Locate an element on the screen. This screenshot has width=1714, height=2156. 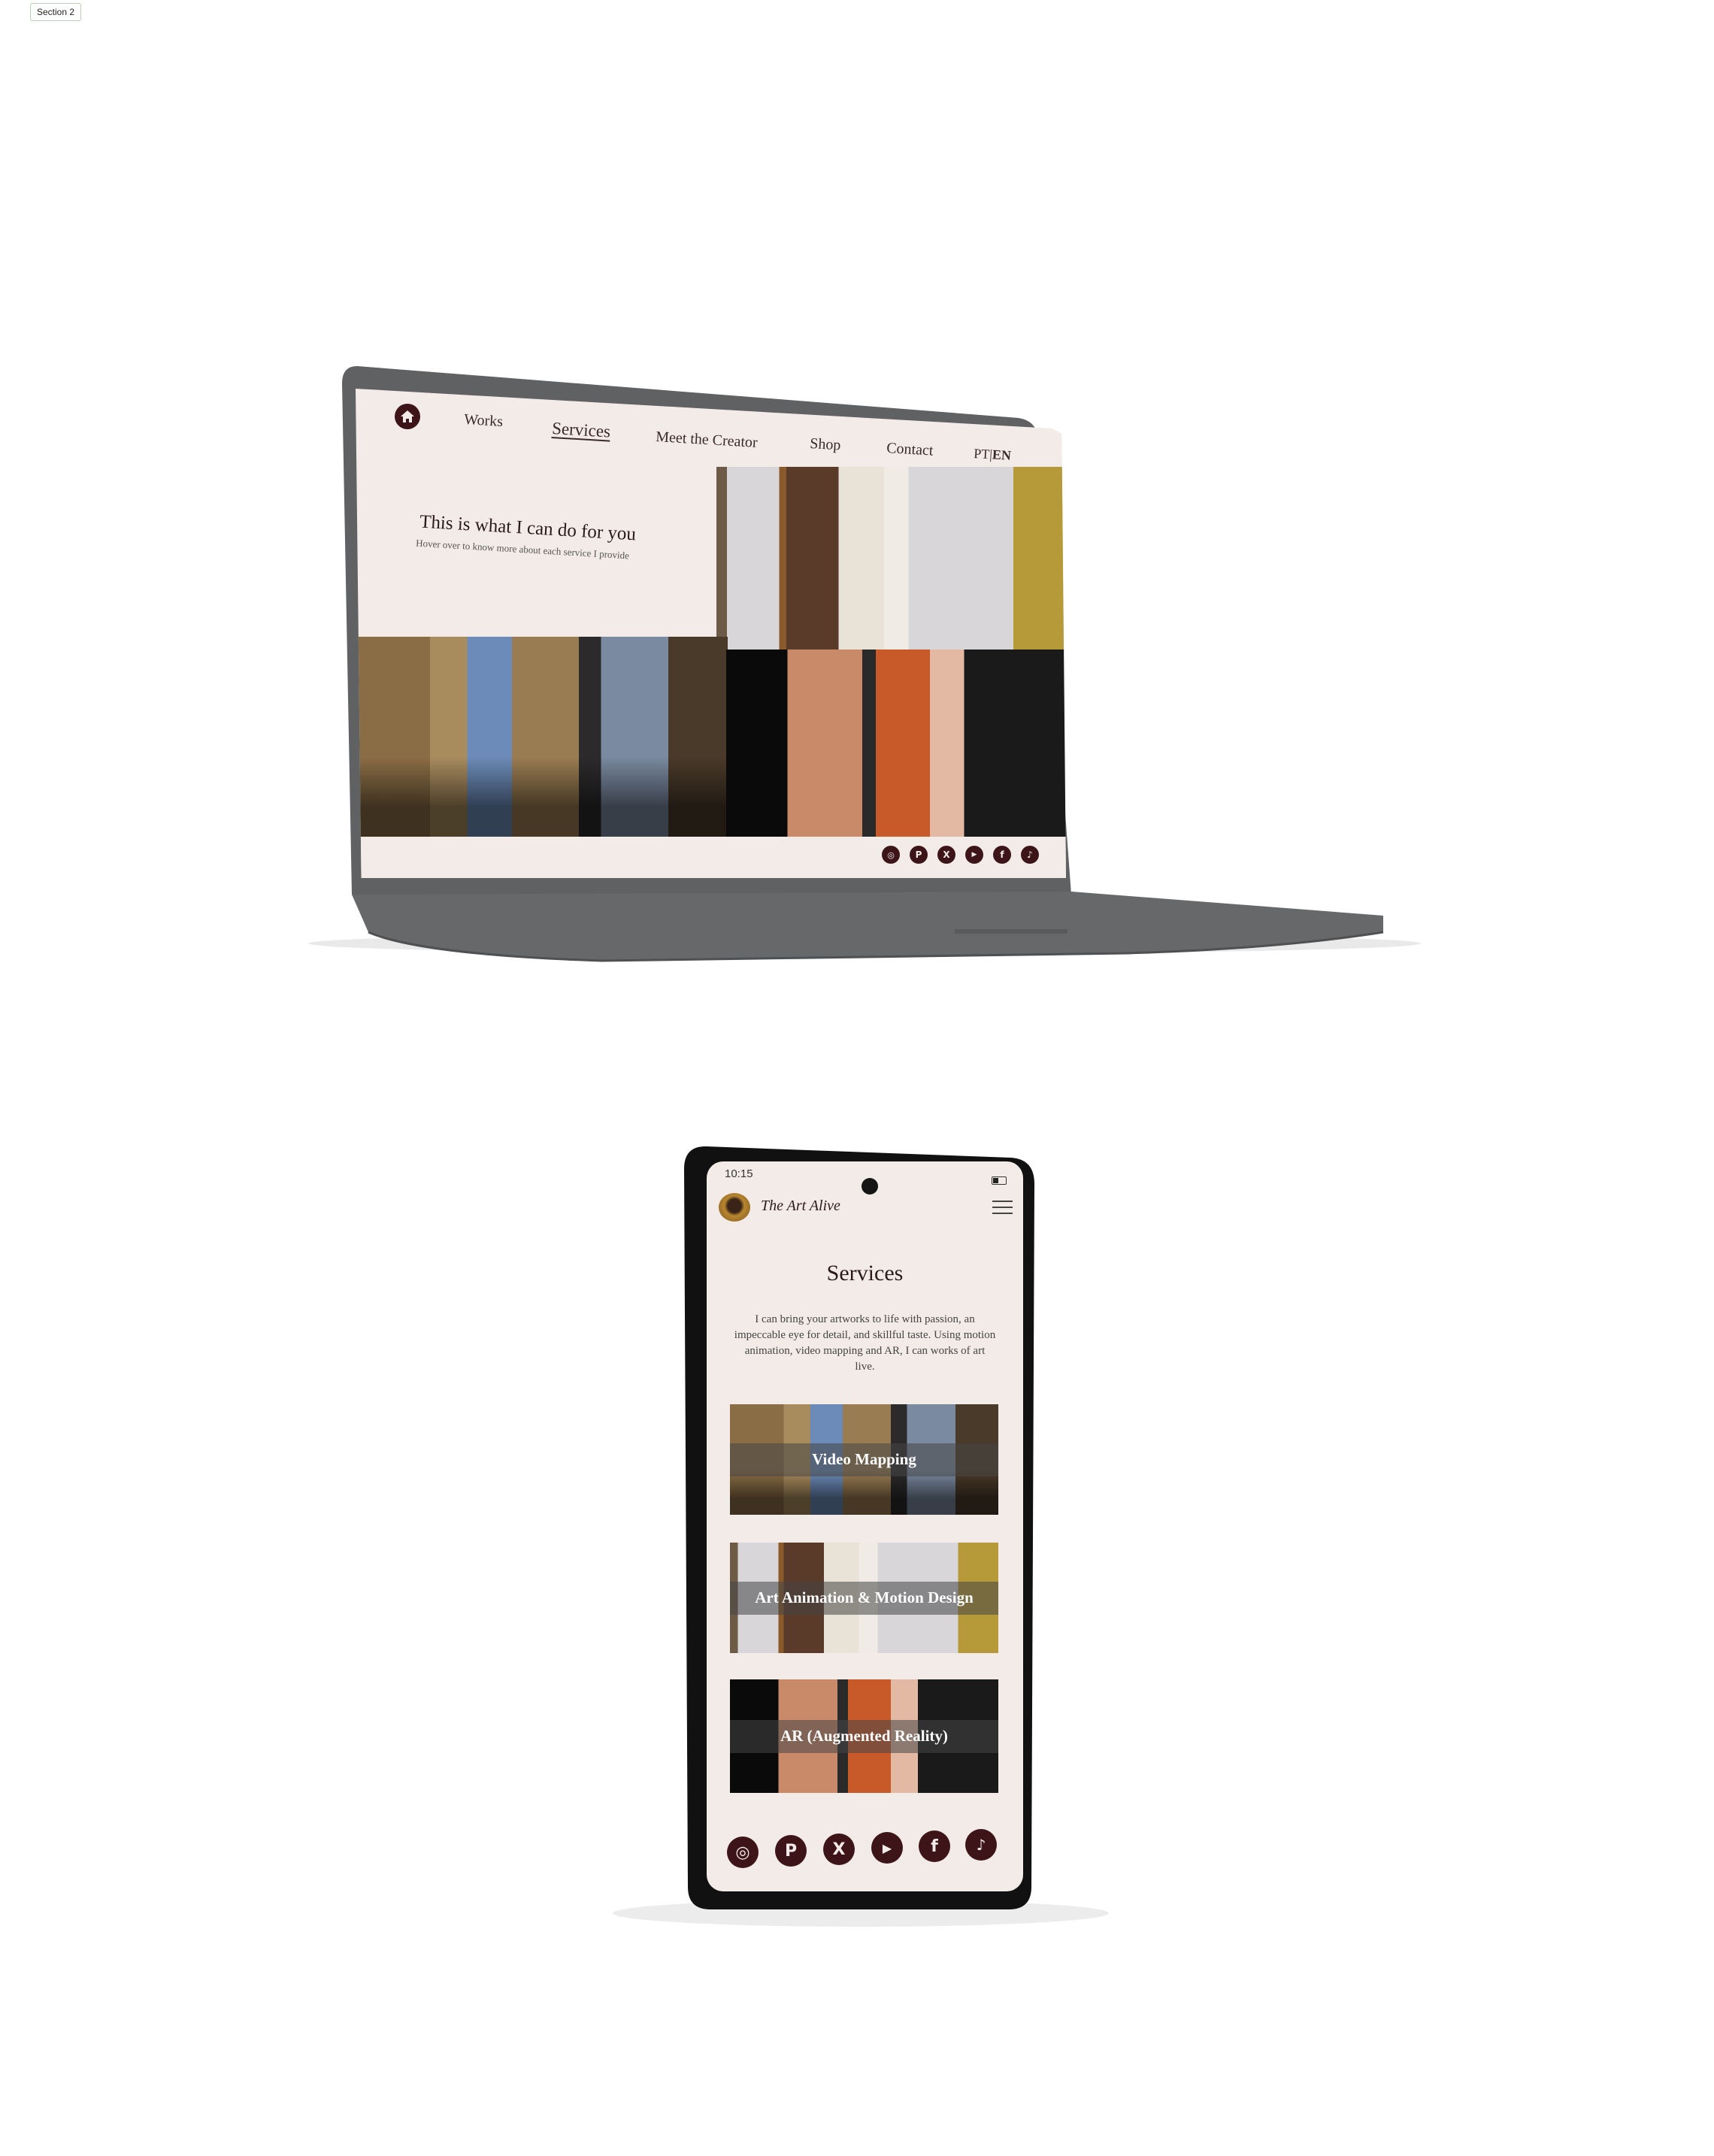
youtube-icon: ▶ is located at coordinates (887, 1848).